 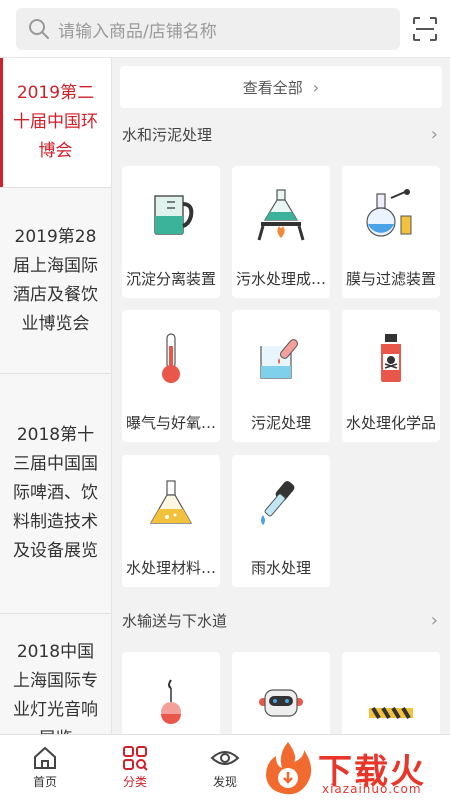 I want to click on category-label: 水处理化学品, so click(x=390, y=423).